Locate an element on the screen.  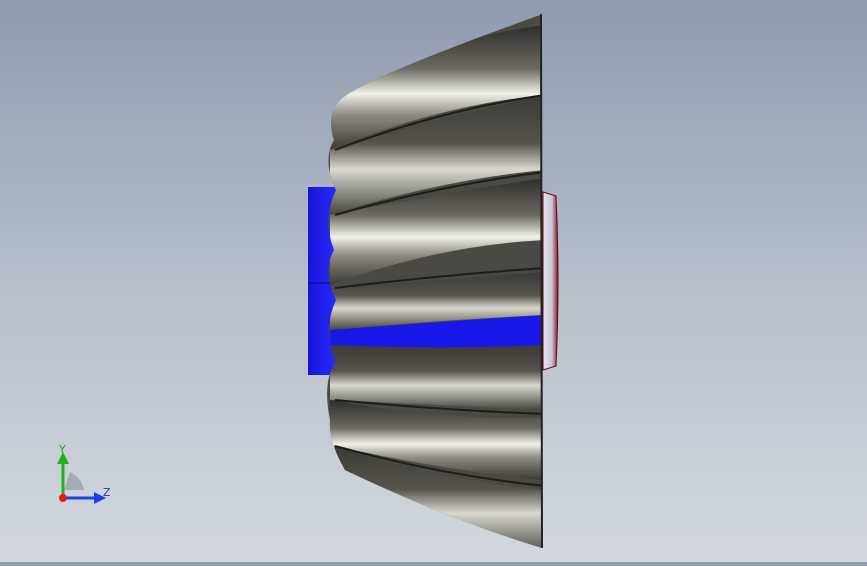
axis-triad: Y Z is located at coordinates (85, 478).